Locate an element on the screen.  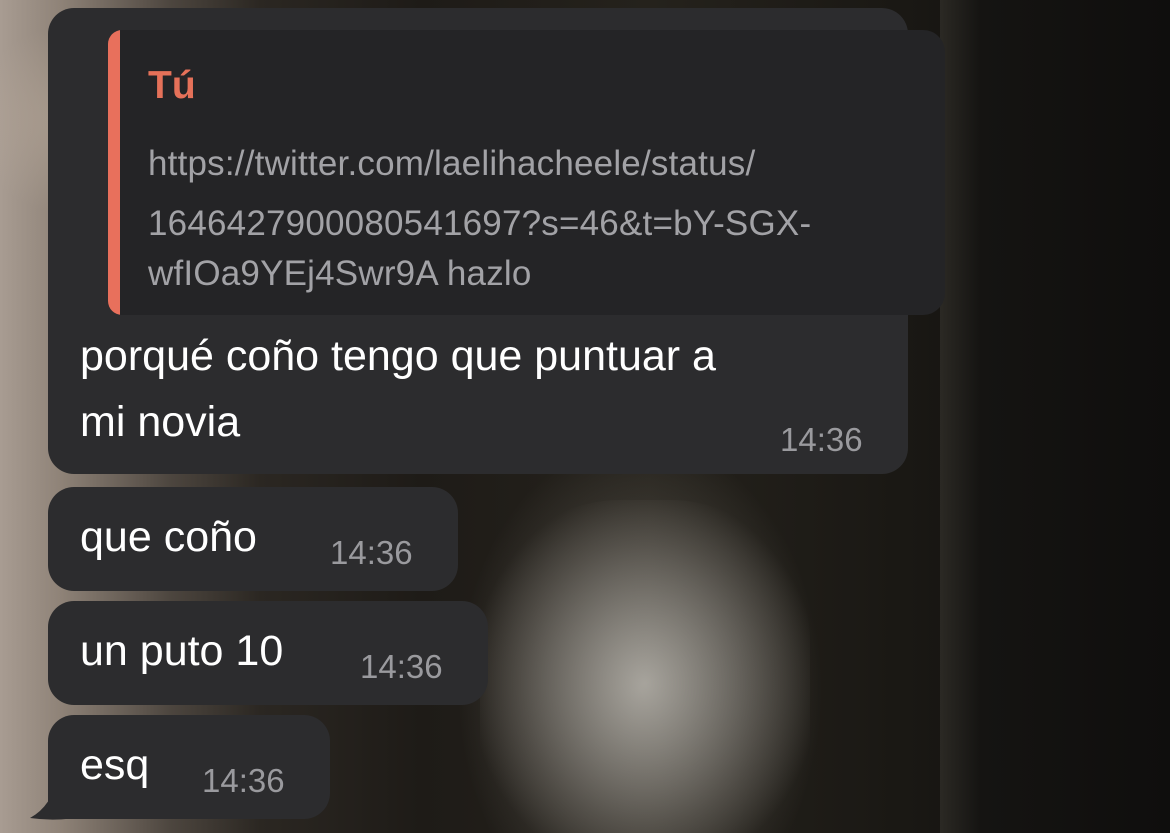
message-bubble: que coño 14:36 is located at coordinates (253, 539).